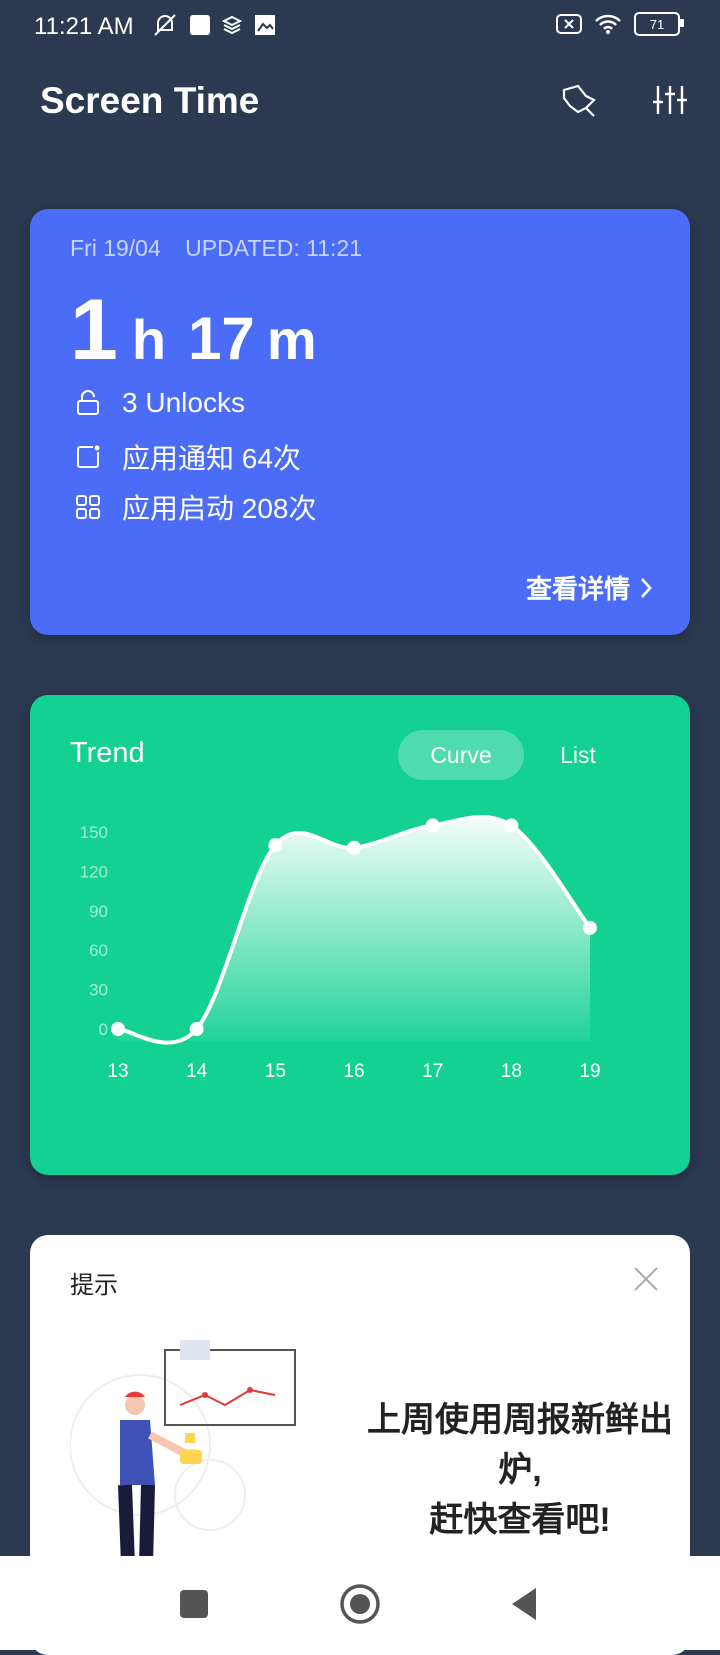 This screenshot has width=720, height=1655. Describe the element at coordinates (115, 248) in the screenshot. I see `date-label: Fri 19/04` at that location.